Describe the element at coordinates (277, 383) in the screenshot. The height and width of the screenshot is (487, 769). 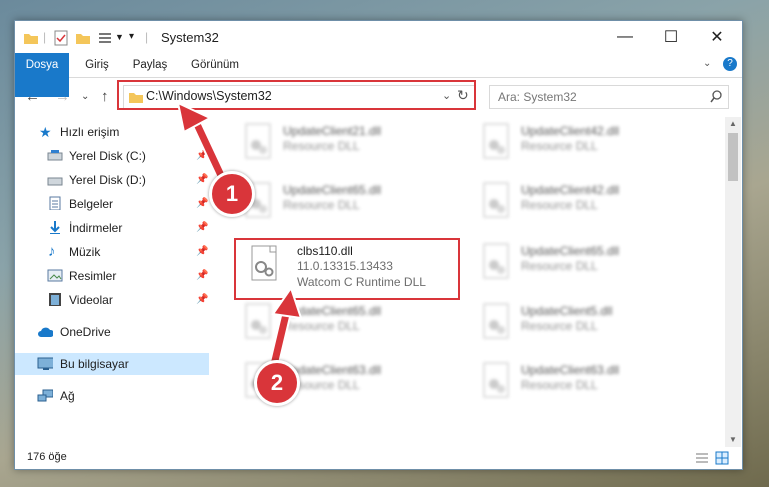
I see `step-marker-2: 2` at that location.